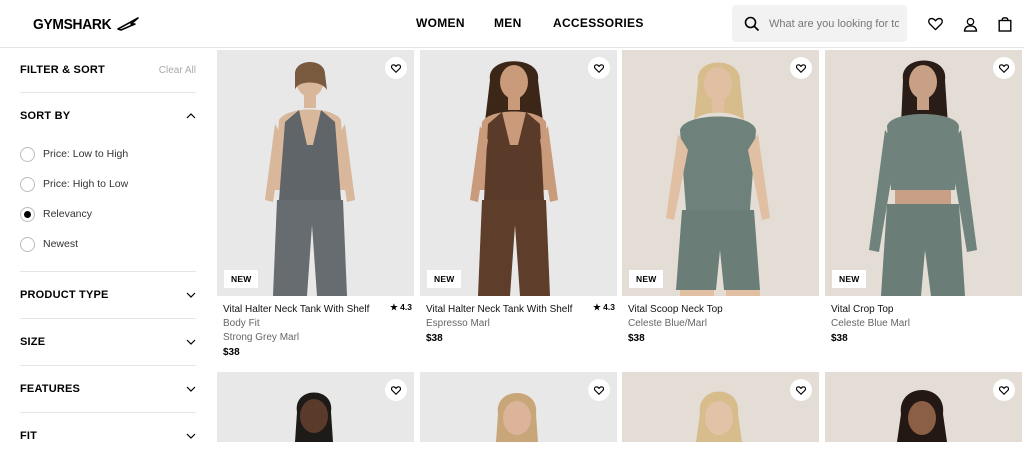 The width and height of the screenshot is (1024, 459). I want to click on product-color: Celeste Blue Marl, so click(870, 323).